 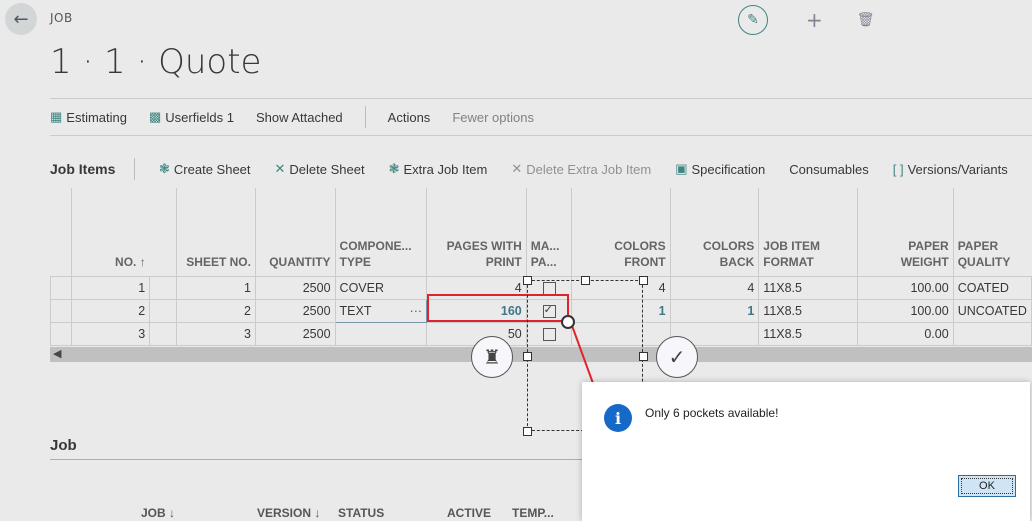 What do you see at coordinates (992, 334) in the screenshot?
I see `cell-quality` at bounding box center [992, 334].